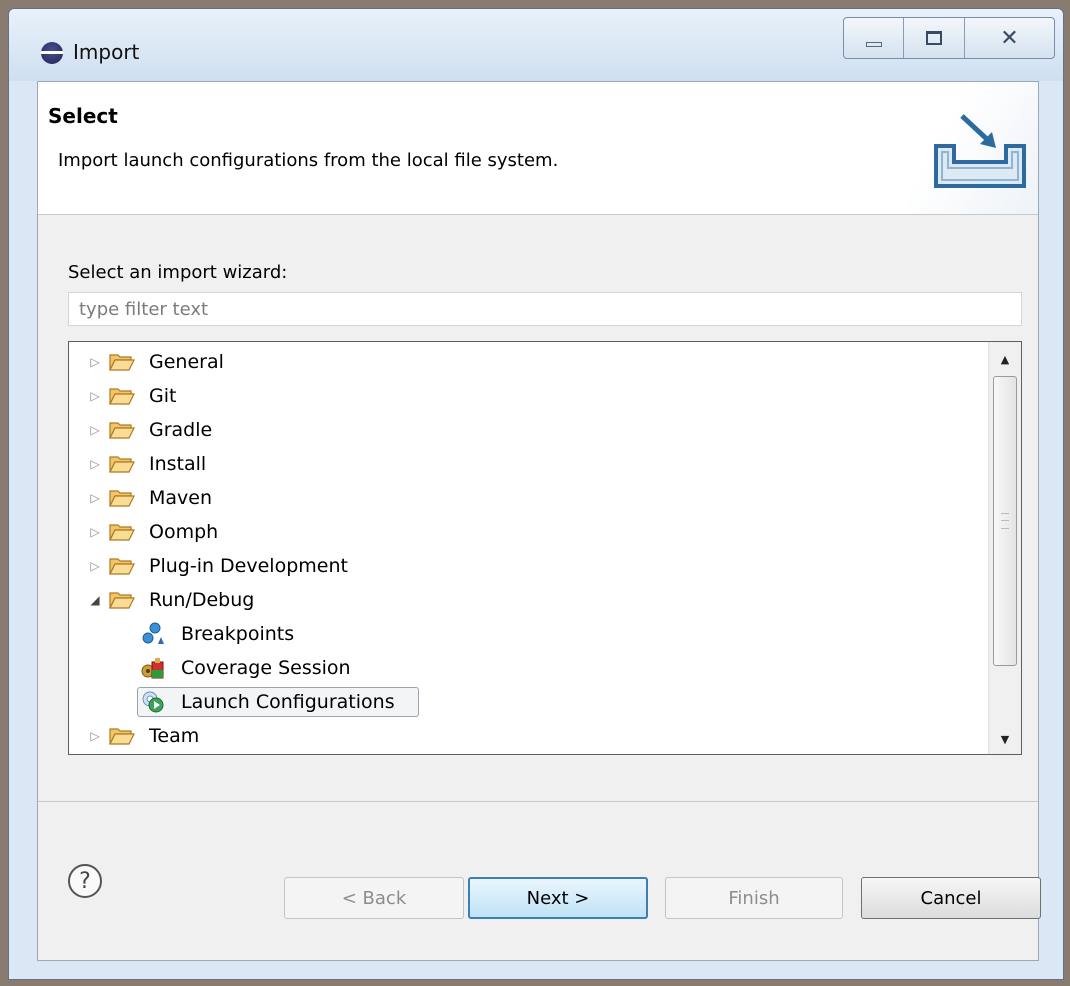 The height and width of the screenshot is (986, 1070). I want to click on tree-item-label: Plug-in Development, so click(248, 566).